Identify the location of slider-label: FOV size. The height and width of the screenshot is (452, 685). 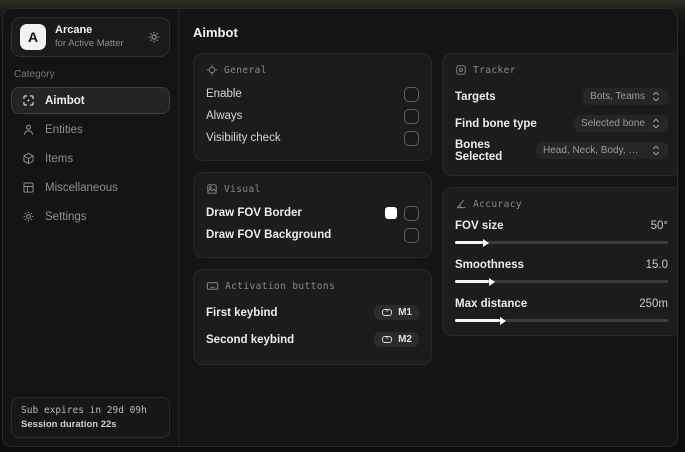
(479, 226).